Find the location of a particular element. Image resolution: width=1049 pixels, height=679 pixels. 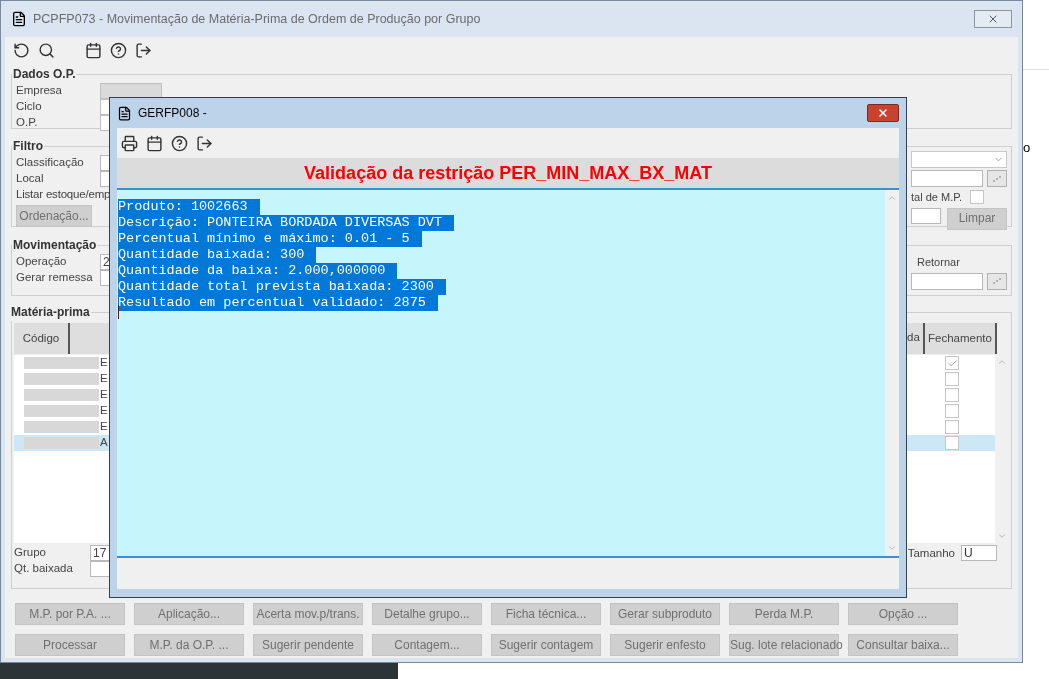

group-title: Dados O.P. is located at coordinates (44, 74).